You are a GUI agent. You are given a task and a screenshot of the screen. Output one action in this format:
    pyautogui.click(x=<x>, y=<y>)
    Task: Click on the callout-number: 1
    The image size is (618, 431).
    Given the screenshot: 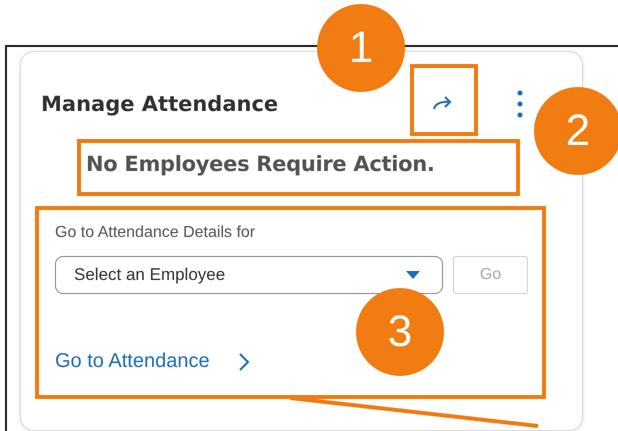 What is the action you would take?
    pyautogui.click(x=361, y=48)
    